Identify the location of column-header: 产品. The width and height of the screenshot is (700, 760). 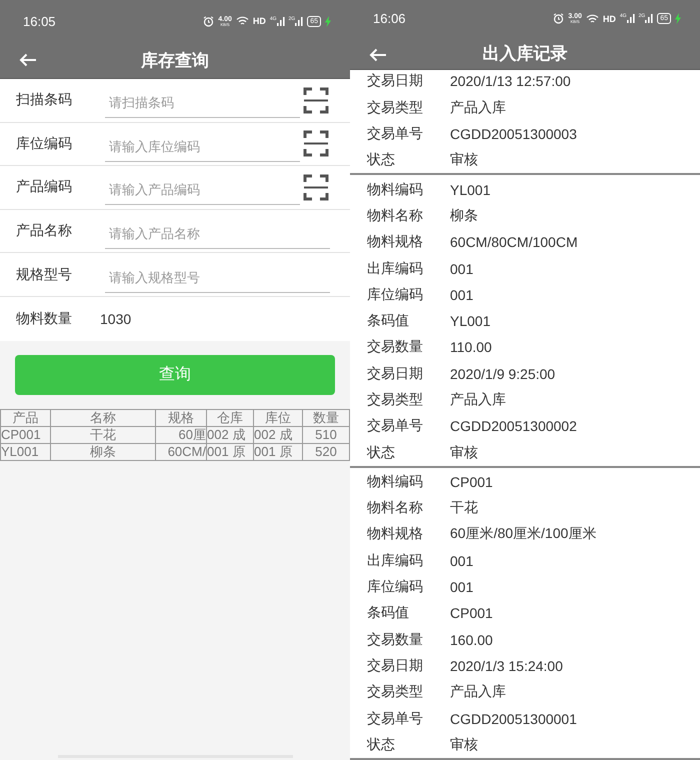
(25, 417).